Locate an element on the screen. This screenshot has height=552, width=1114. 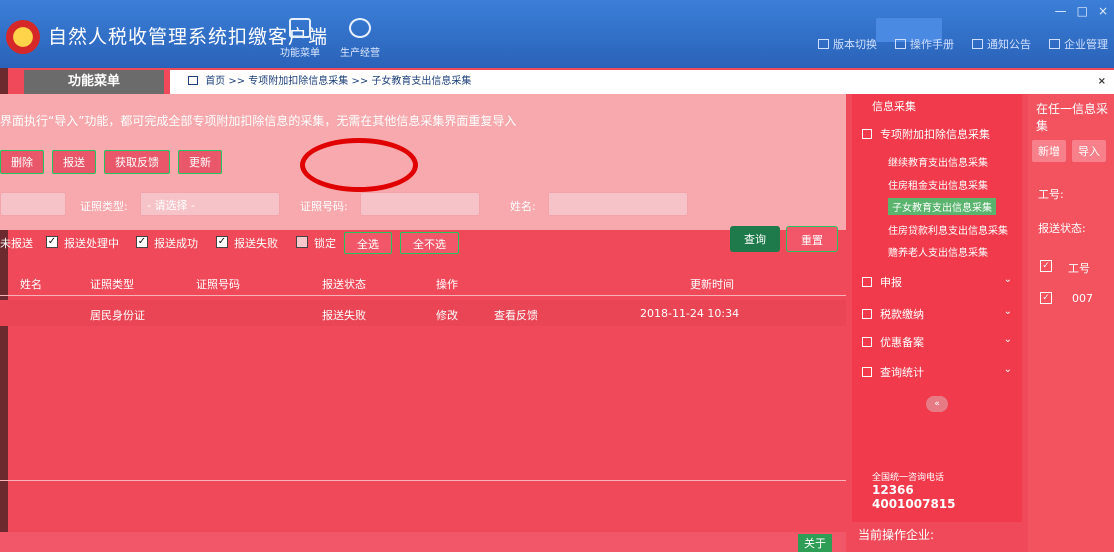
current-enterprise: 当前操作企业: is located at coordinates (896, 535).